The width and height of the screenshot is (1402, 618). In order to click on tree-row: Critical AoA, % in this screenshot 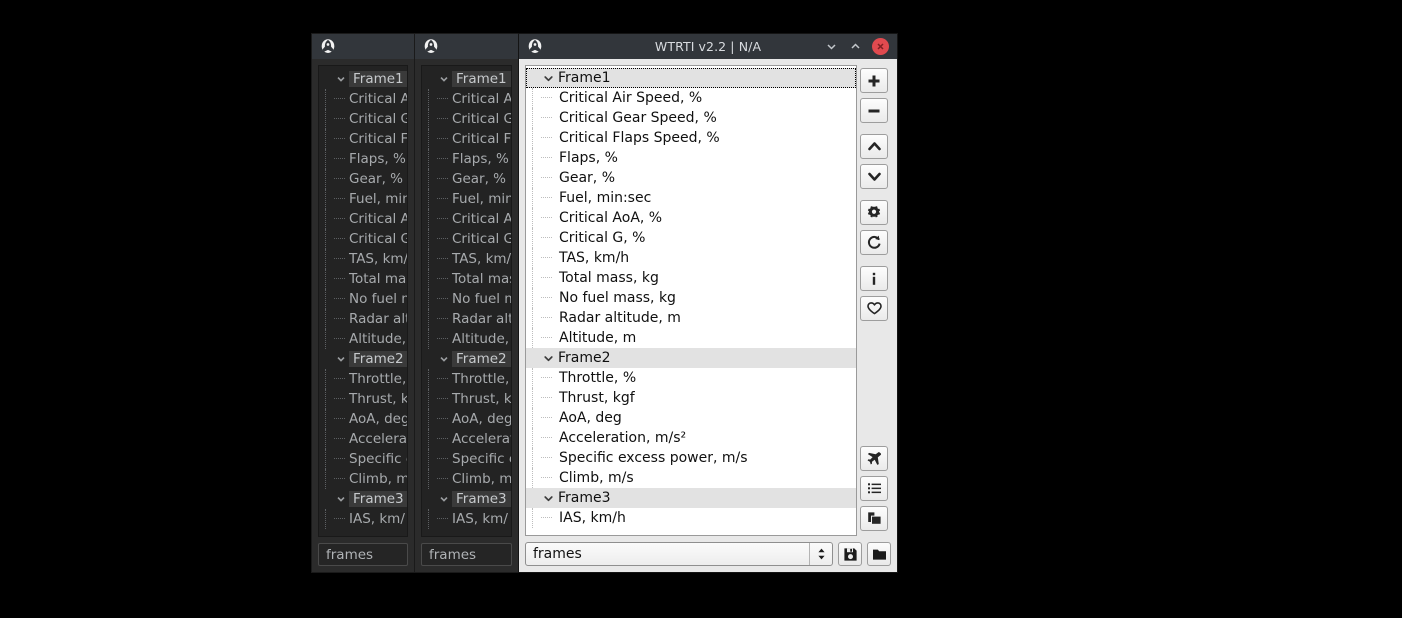, I will do `click(691, 218)`.